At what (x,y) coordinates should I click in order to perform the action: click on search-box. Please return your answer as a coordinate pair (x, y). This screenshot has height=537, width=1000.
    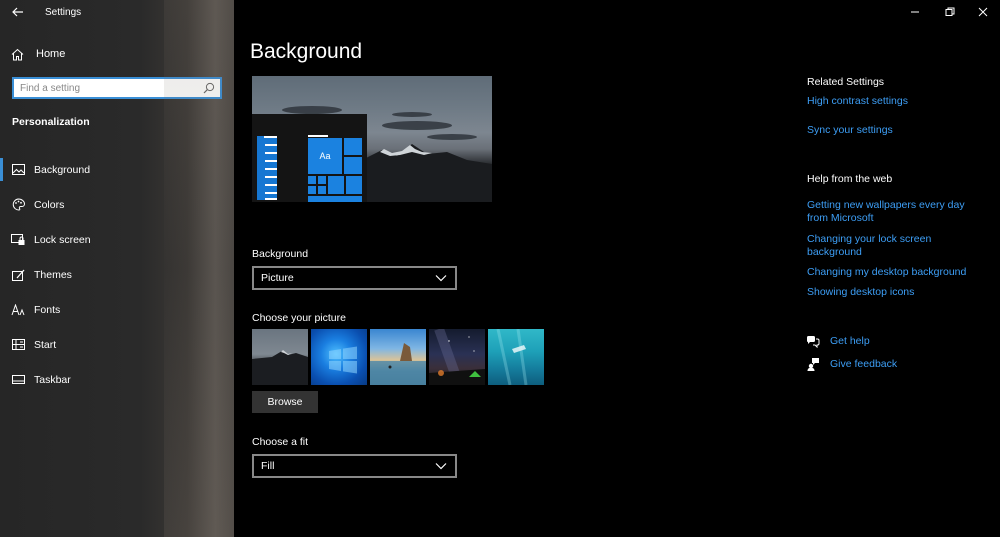
    Looking at the image, I should click on (117, 88).